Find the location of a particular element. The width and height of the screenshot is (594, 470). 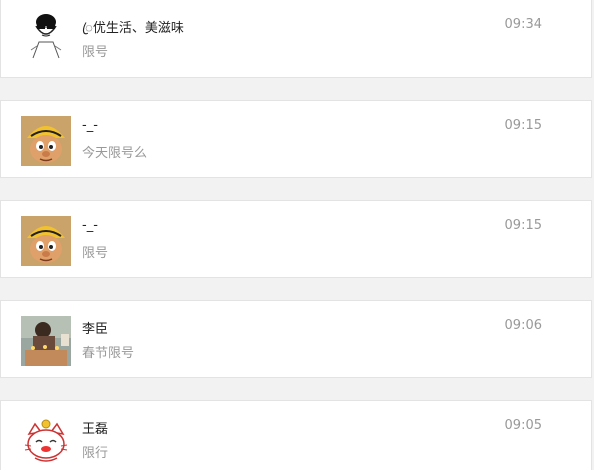

contact-name: ꦿ优生活、美滋味 is located at coordinates (133, 28).